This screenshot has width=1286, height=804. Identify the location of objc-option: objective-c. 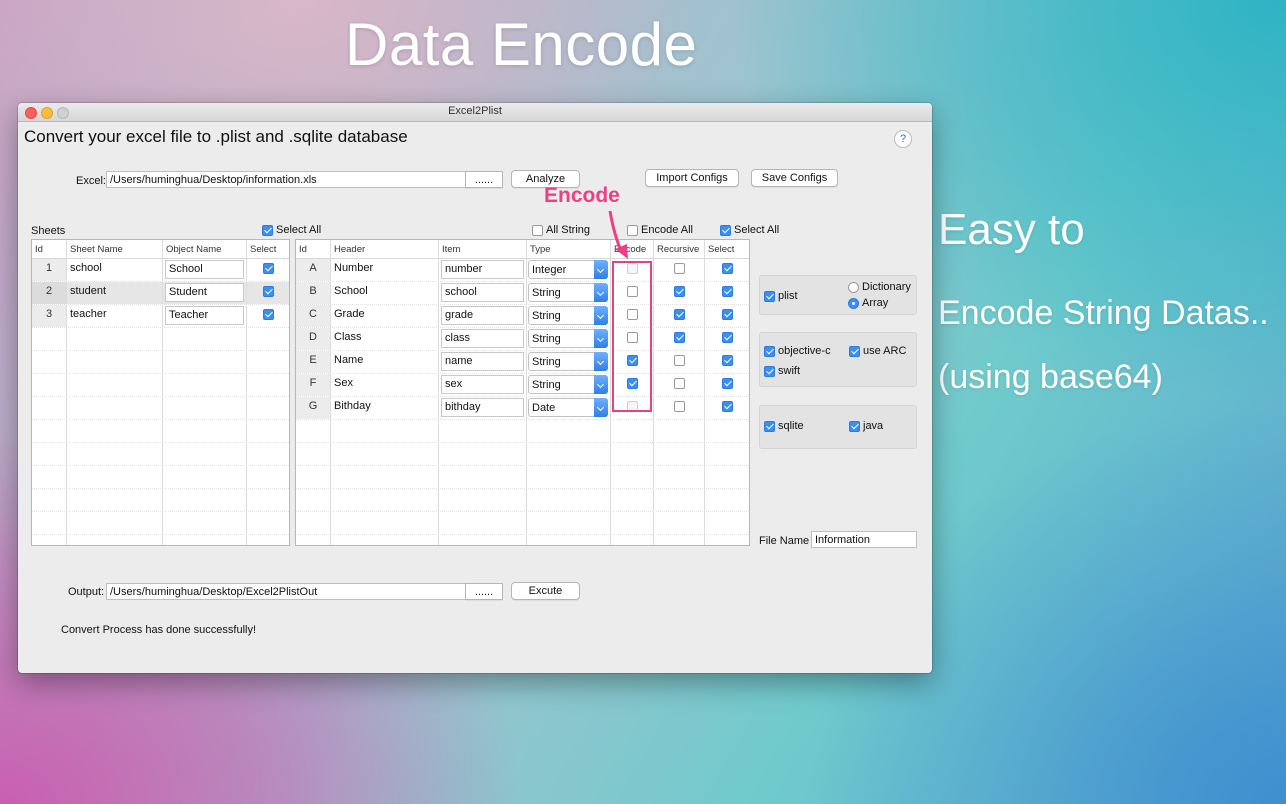
(797, 351).